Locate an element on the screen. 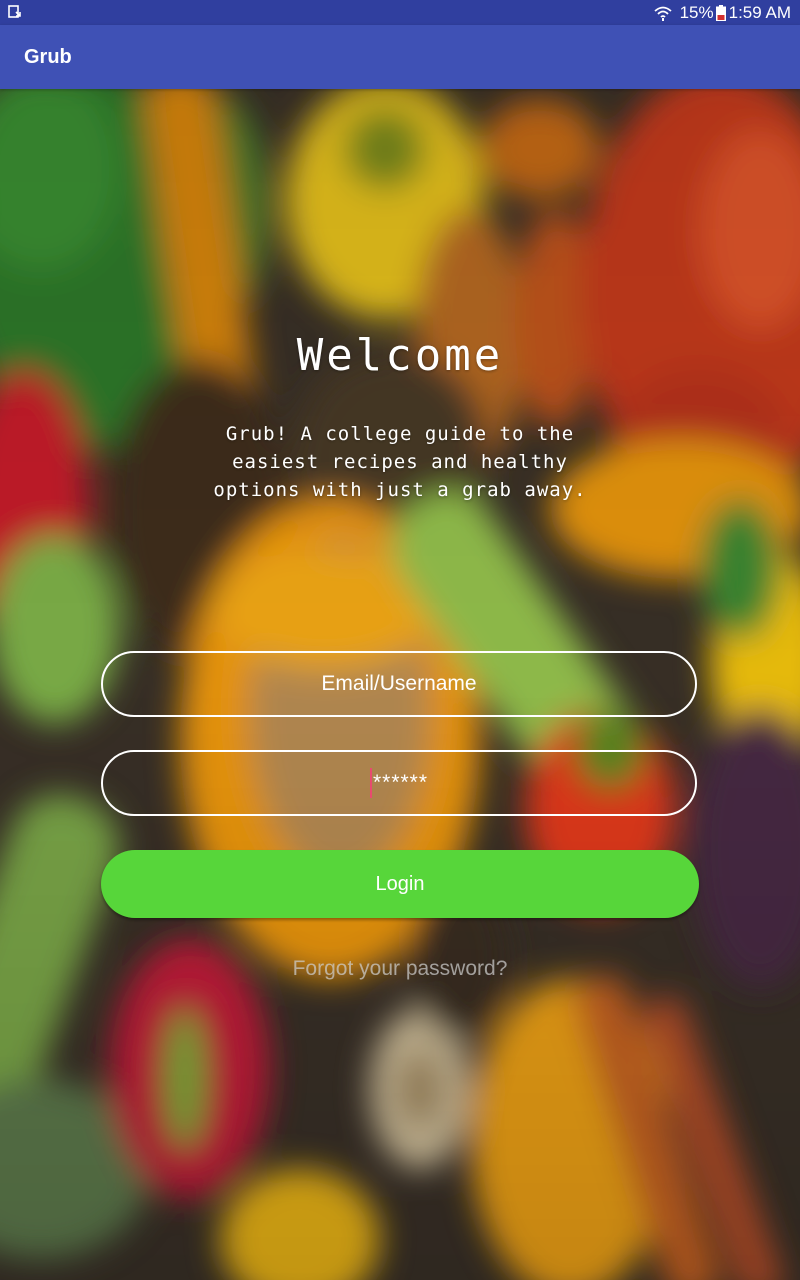  app-bar: Grub is located at coordinates (400, 57).